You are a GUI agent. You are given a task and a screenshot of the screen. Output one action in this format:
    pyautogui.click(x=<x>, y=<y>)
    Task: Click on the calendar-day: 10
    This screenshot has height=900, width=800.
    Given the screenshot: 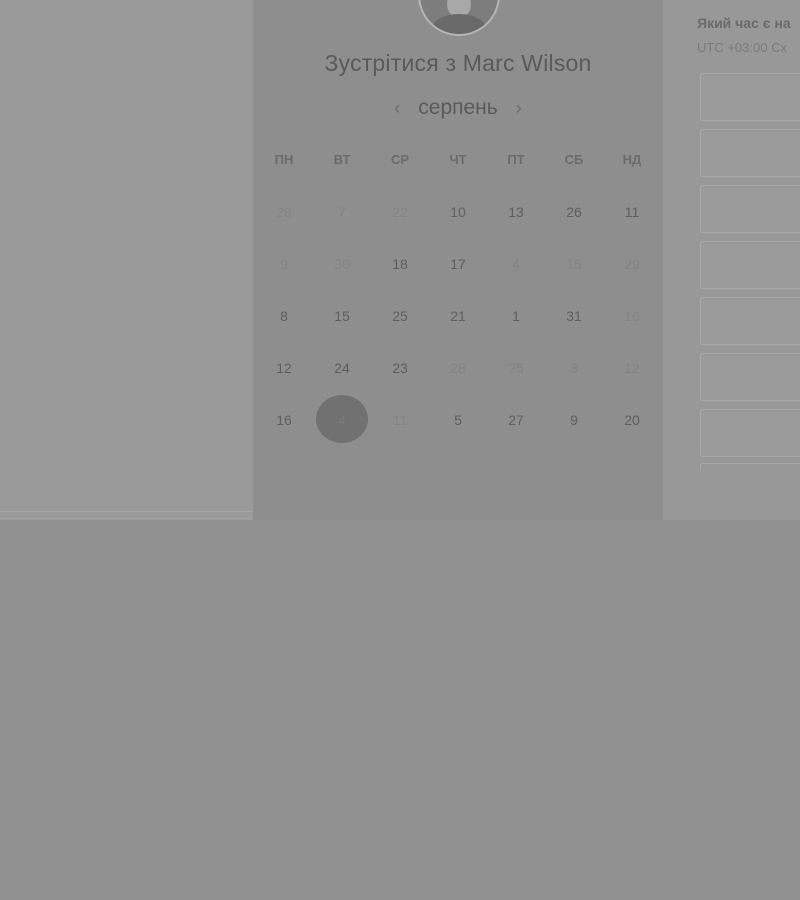 What is the action you would take?
    pyautogui.click(x=458, y=212)
    